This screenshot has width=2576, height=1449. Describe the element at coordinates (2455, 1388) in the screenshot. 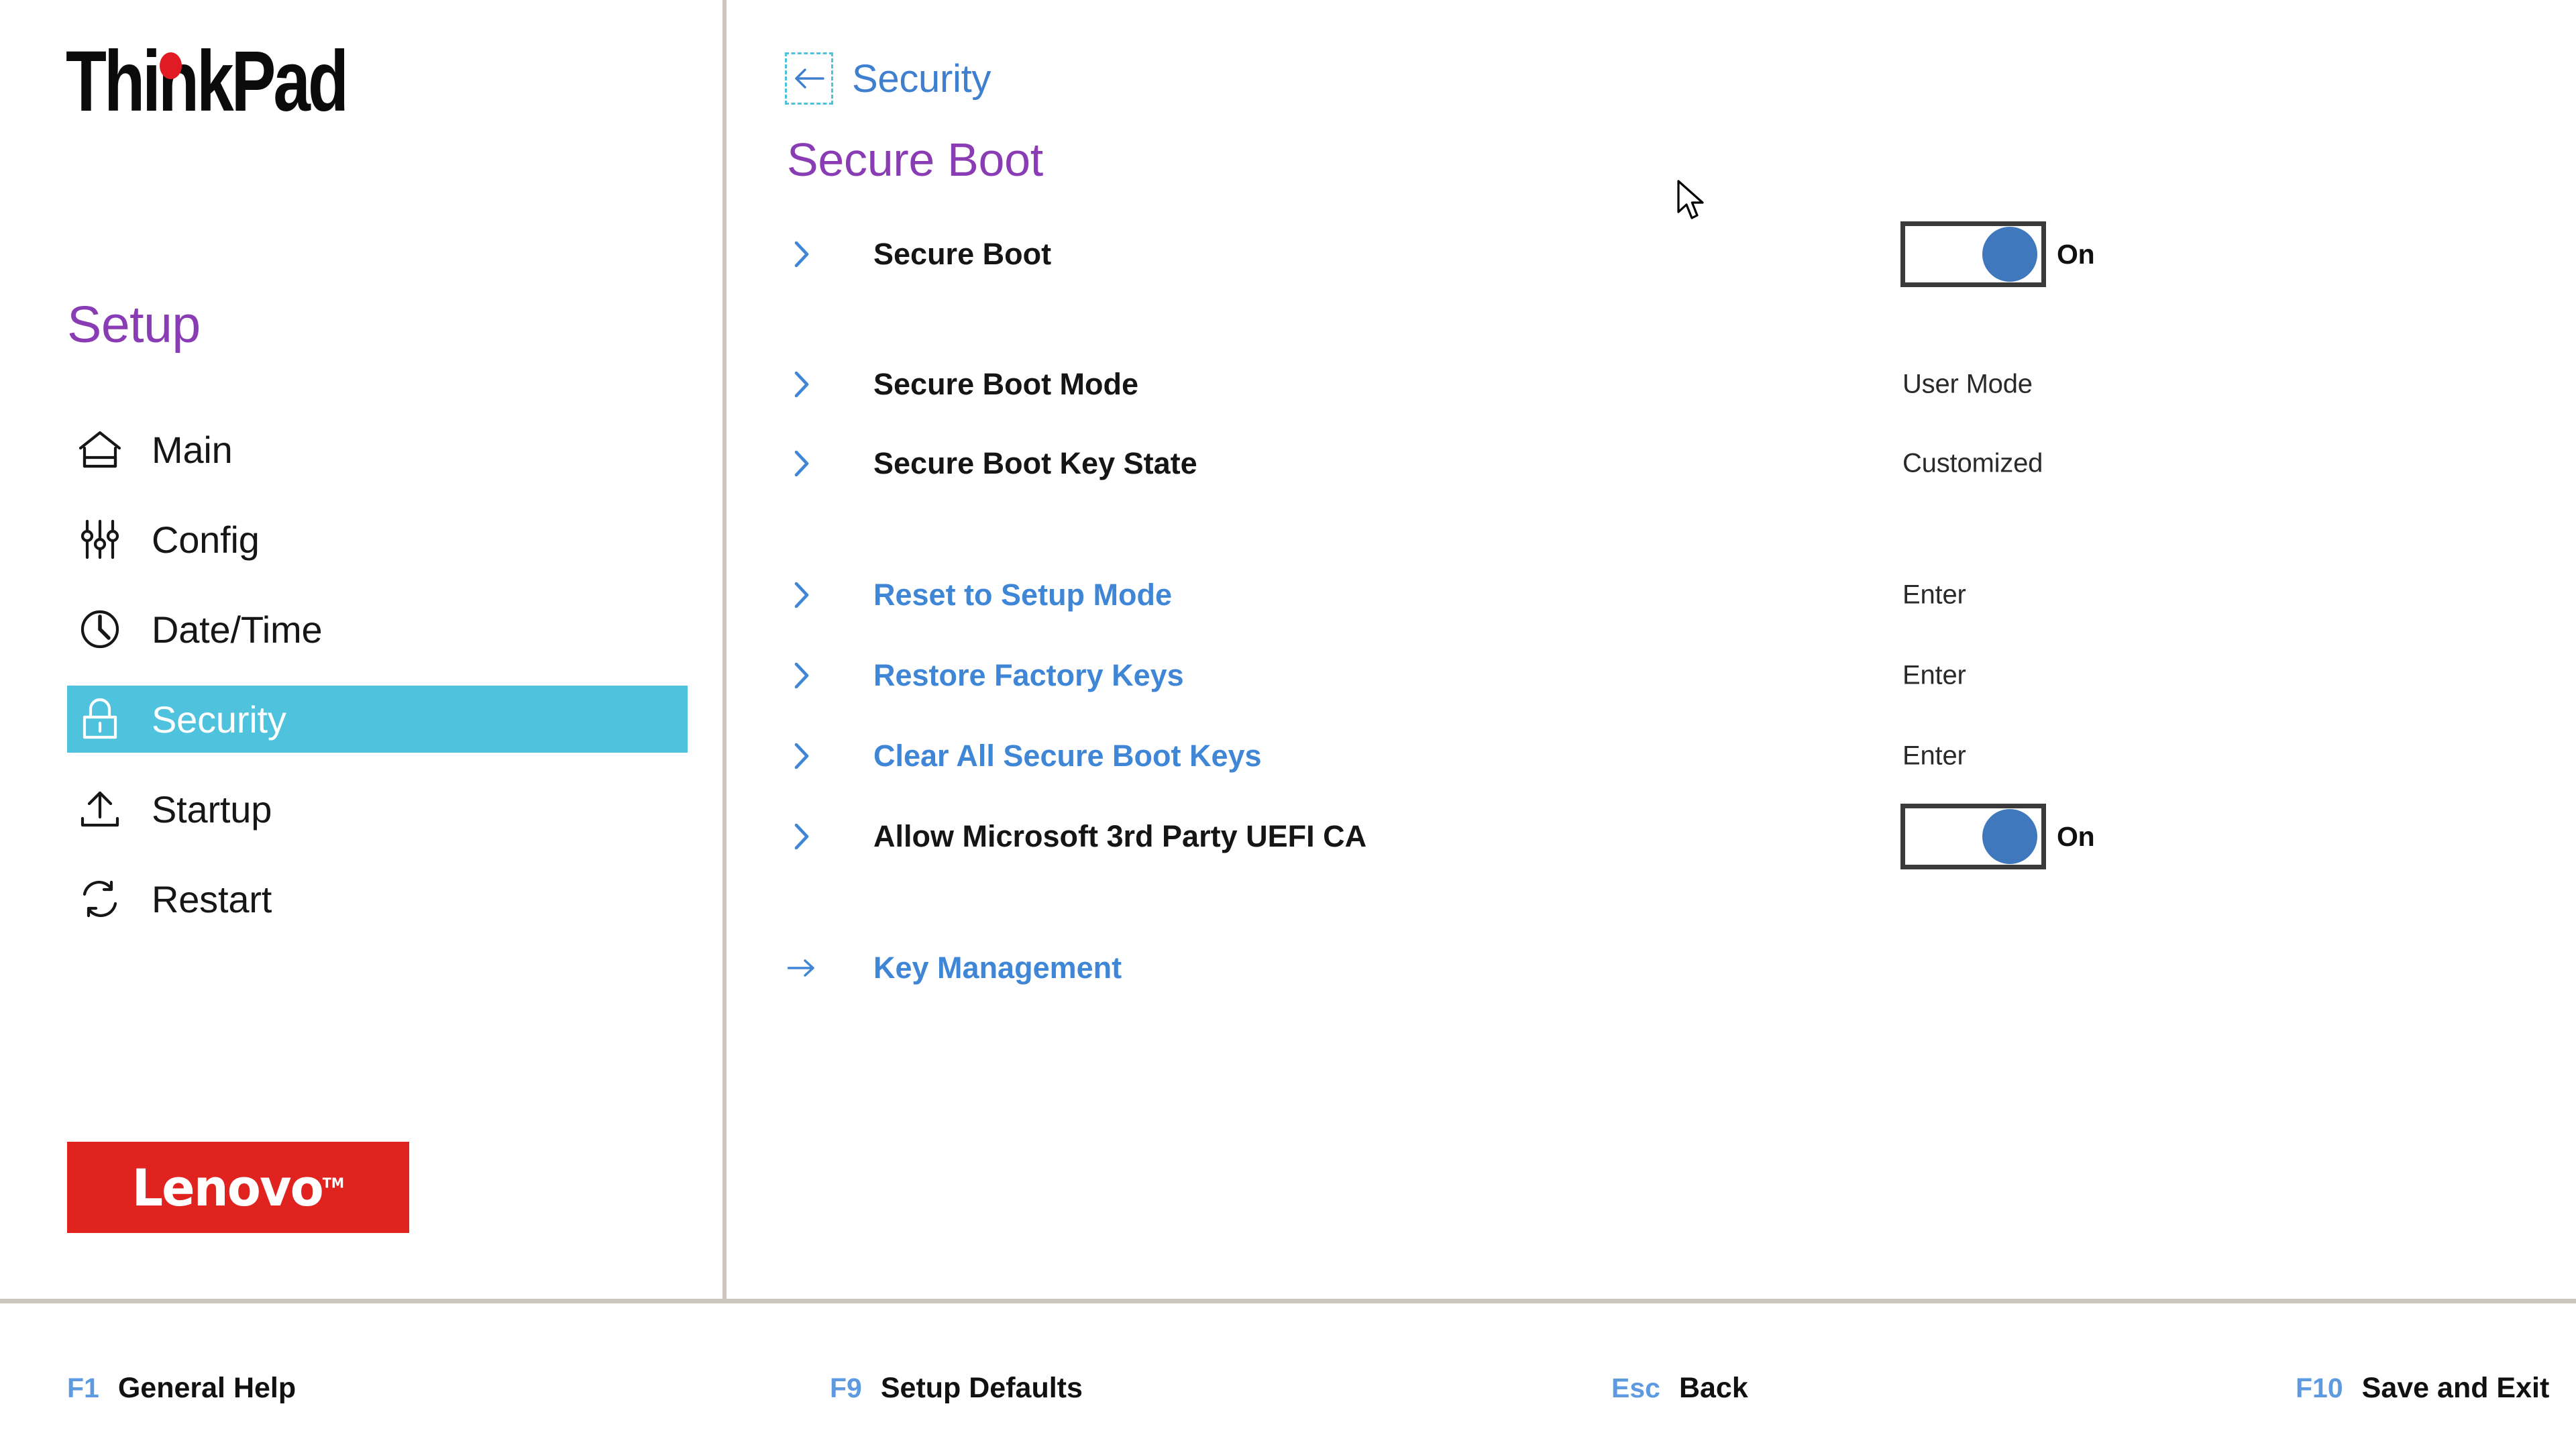

I see `footer-key-description: Save and Exit` at that location.